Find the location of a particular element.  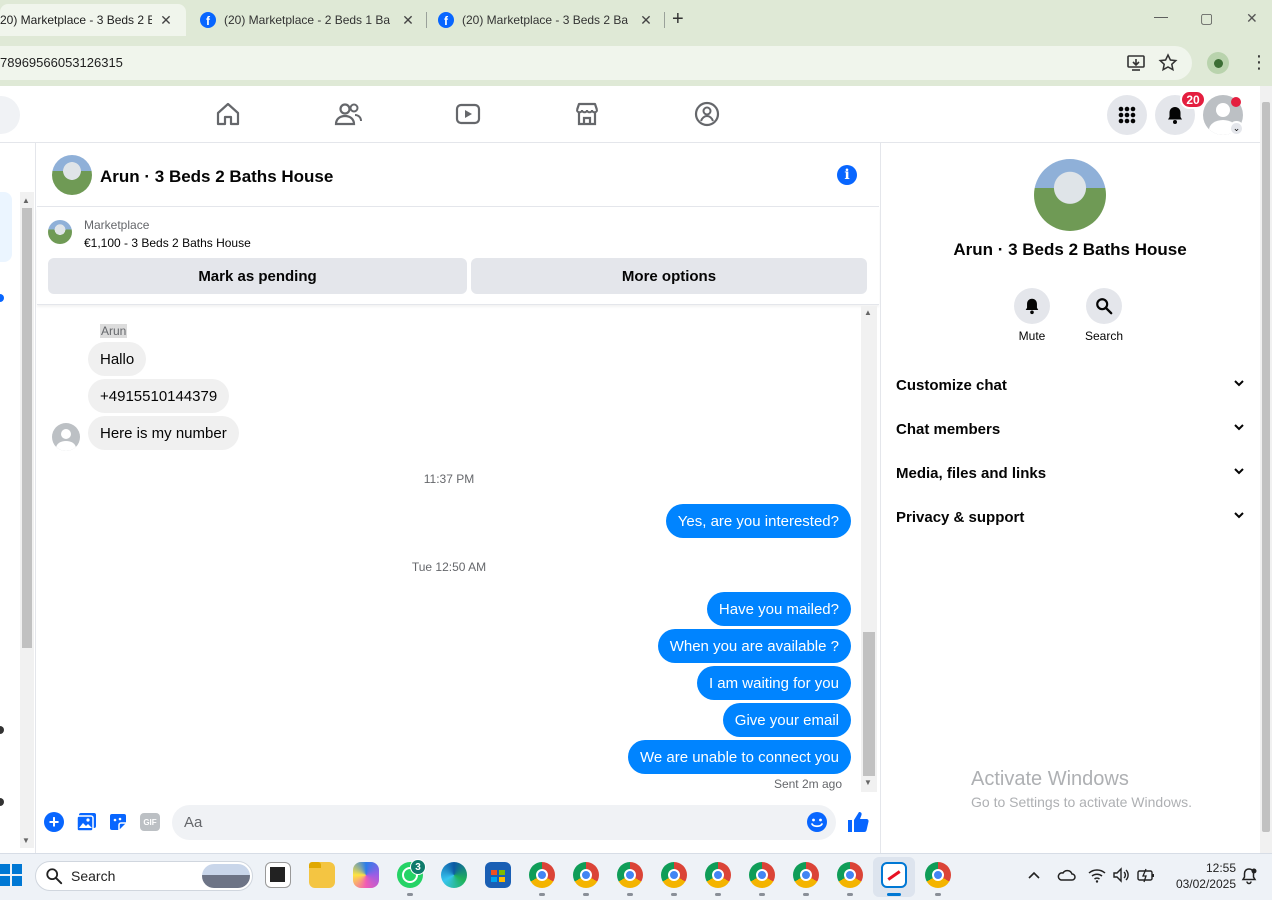

page-scrollbar-thumb is located at coordinates (1266, 467).